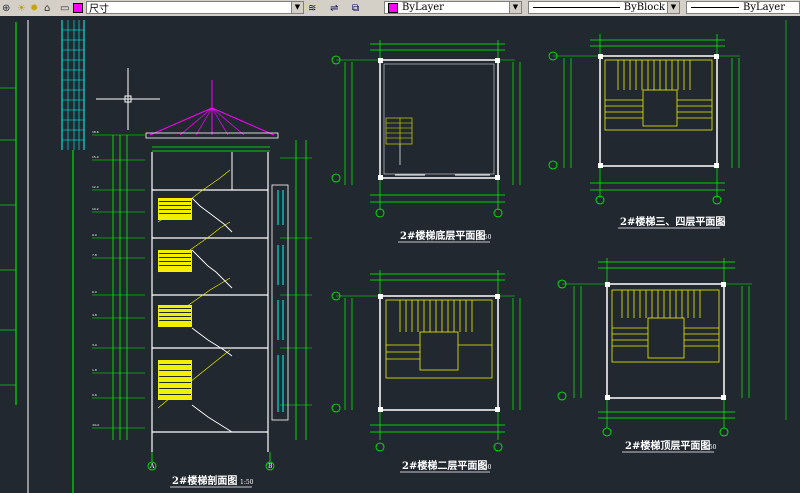 The image size is (800, 493). What do you see at coordinates (334, 8) in the screenshot?
I see `layer-previous-icon: ⇌` at bounding box center [334, 8].